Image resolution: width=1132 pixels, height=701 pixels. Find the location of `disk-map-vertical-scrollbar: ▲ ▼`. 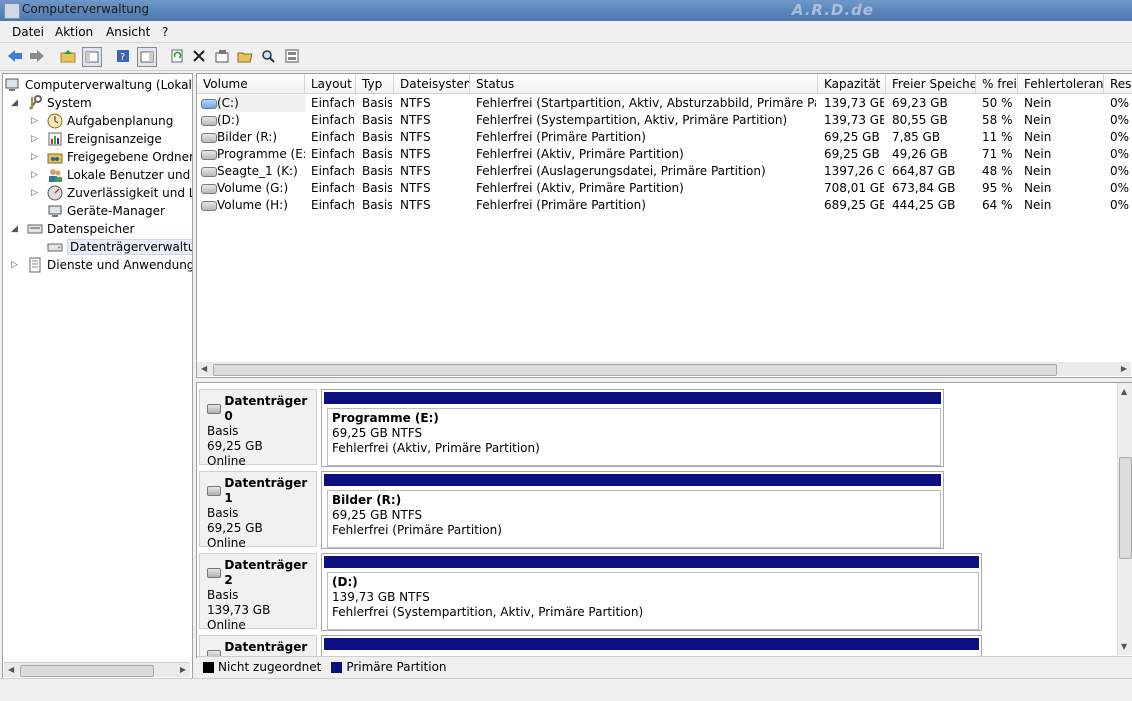

disk-map-vertical-scrollbar: ▲ ▼ is located at coordinates (1124, 519).